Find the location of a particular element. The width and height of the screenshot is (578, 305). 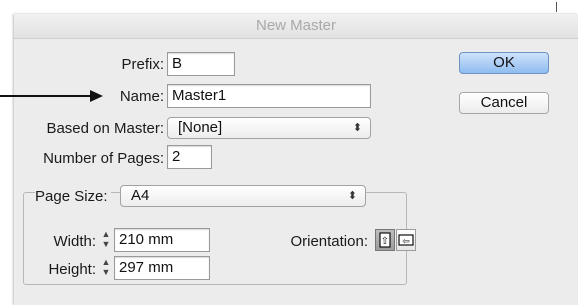

portrait-orientation-button: ⇧ is located at coordinates (385, 240).